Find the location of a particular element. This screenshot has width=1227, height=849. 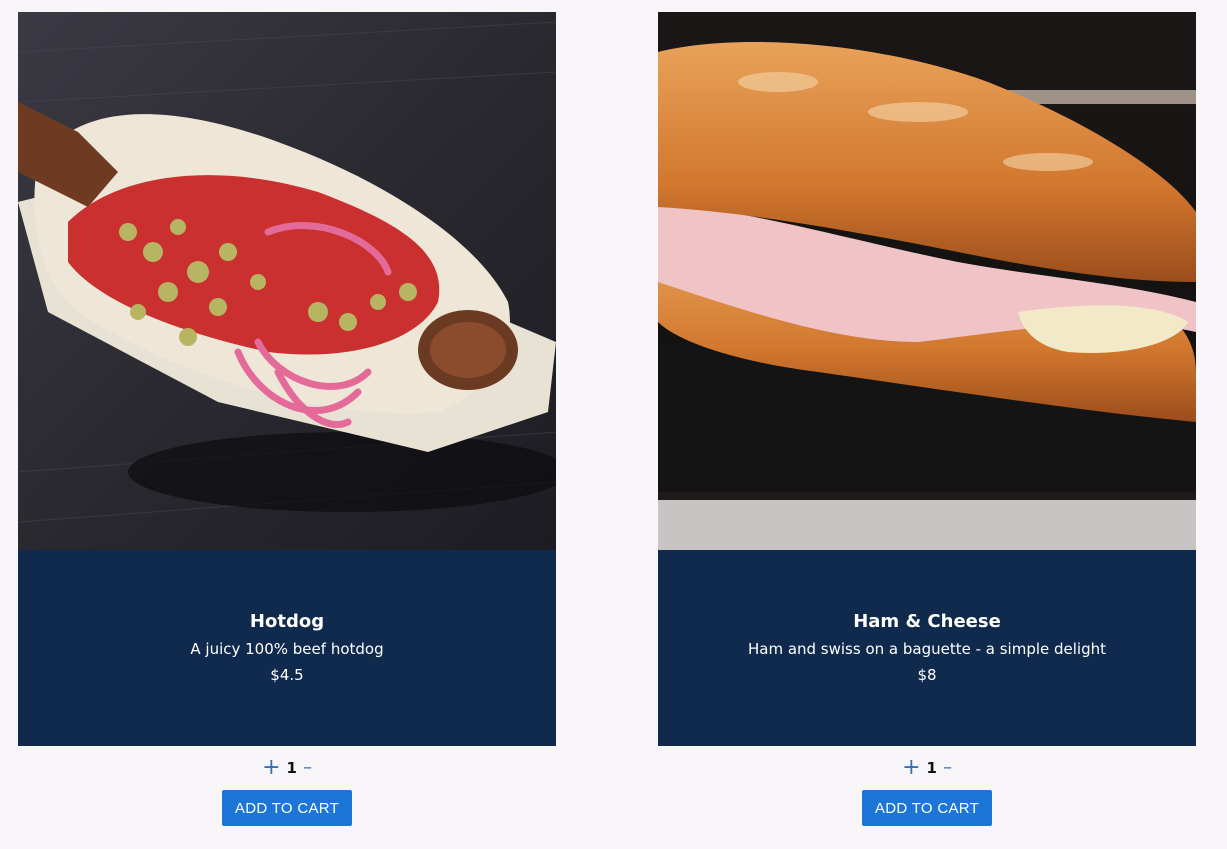

product-description: A juicy 100% beef hotdog is located at coordinates (287, 649).